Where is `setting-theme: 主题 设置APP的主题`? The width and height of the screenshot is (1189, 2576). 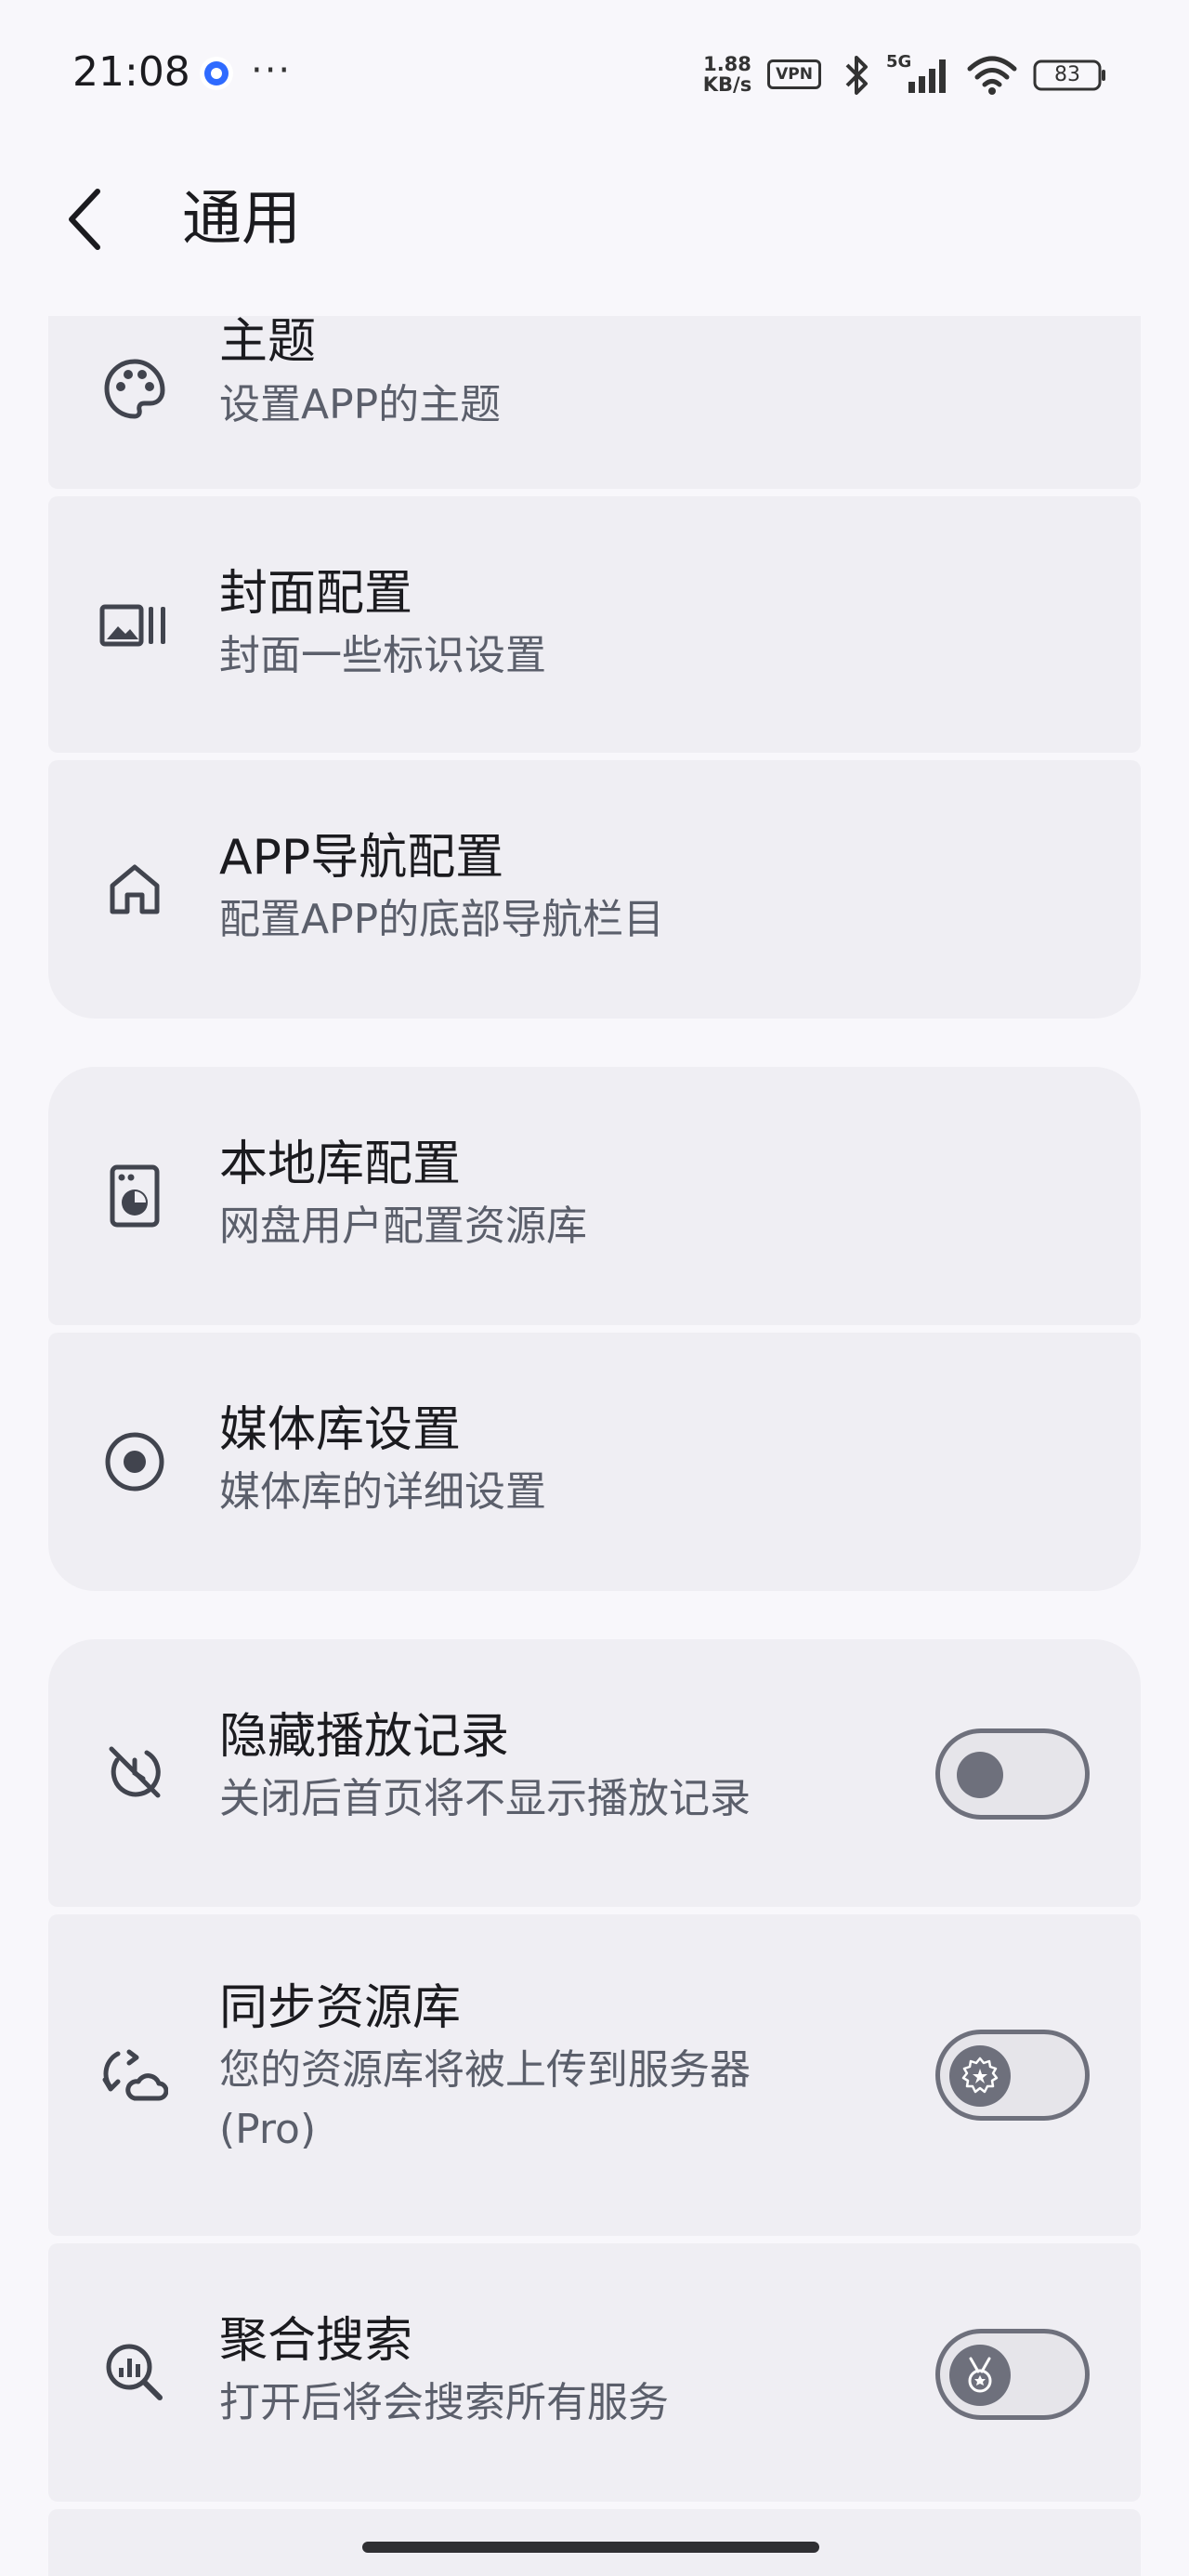
setting-theme: 主题 设置APP的主题 is located at coordinates (594, 402).